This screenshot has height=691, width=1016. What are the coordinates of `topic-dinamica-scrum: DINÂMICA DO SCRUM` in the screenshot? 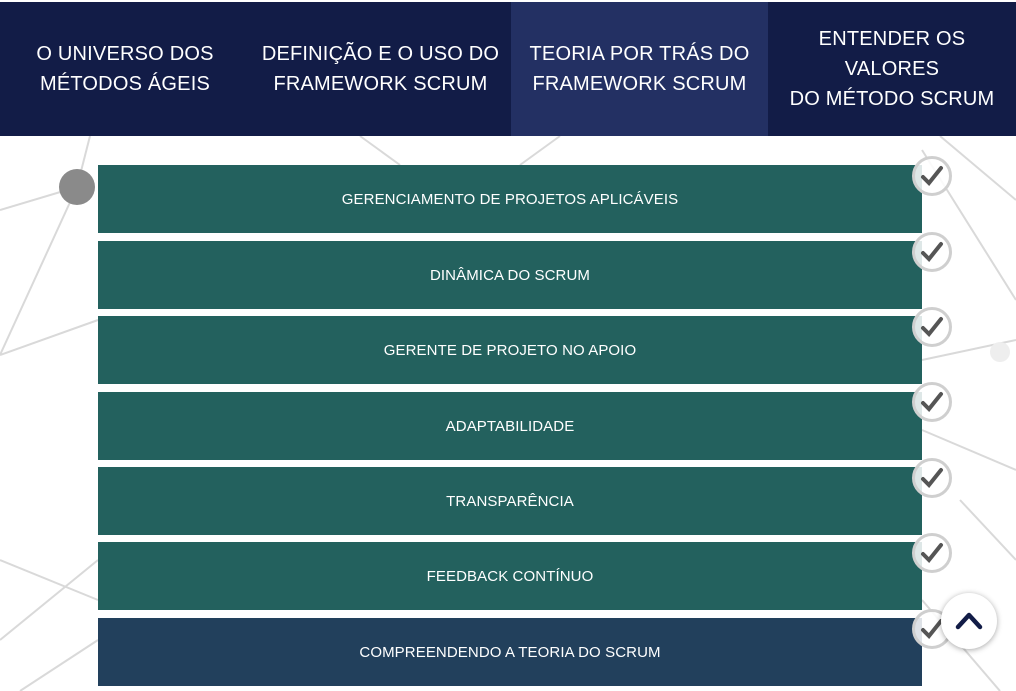 It's located at (510, 275).